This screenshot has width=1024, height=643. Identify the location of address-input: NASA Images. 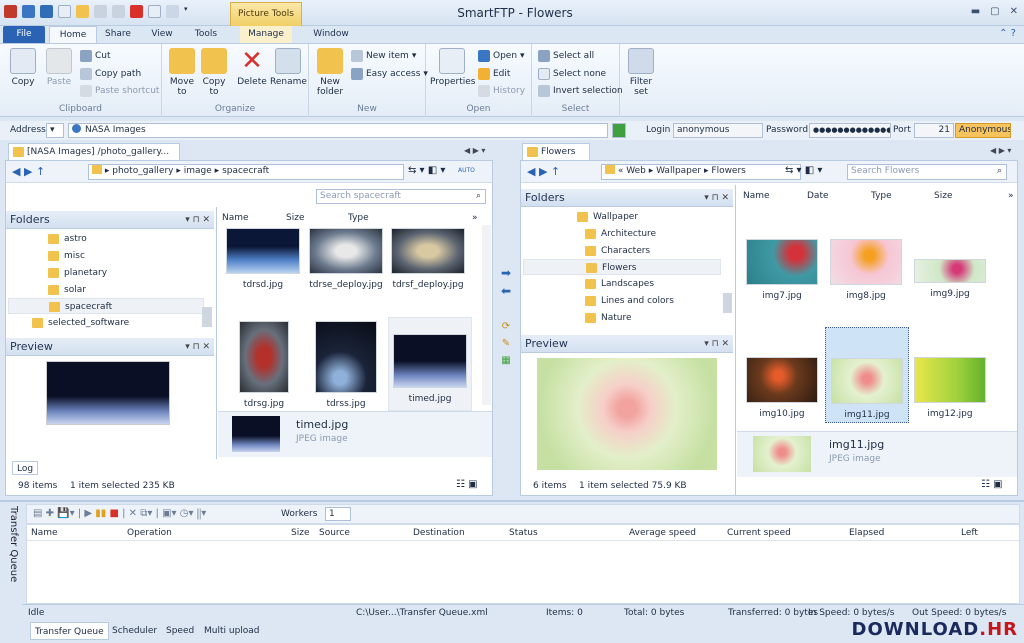
(338, 130).